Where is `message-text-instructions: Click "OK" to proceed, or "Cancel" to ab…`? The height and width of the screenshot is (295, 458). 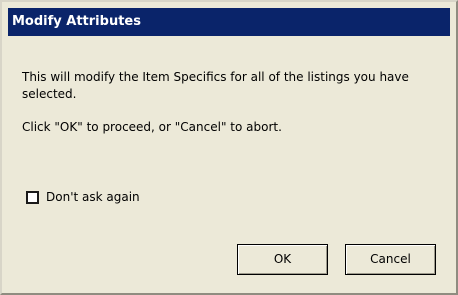
message-text-instructions: Click "OK" to proceed, or "Cancel" to ab… is located at coordinates (152, 127).